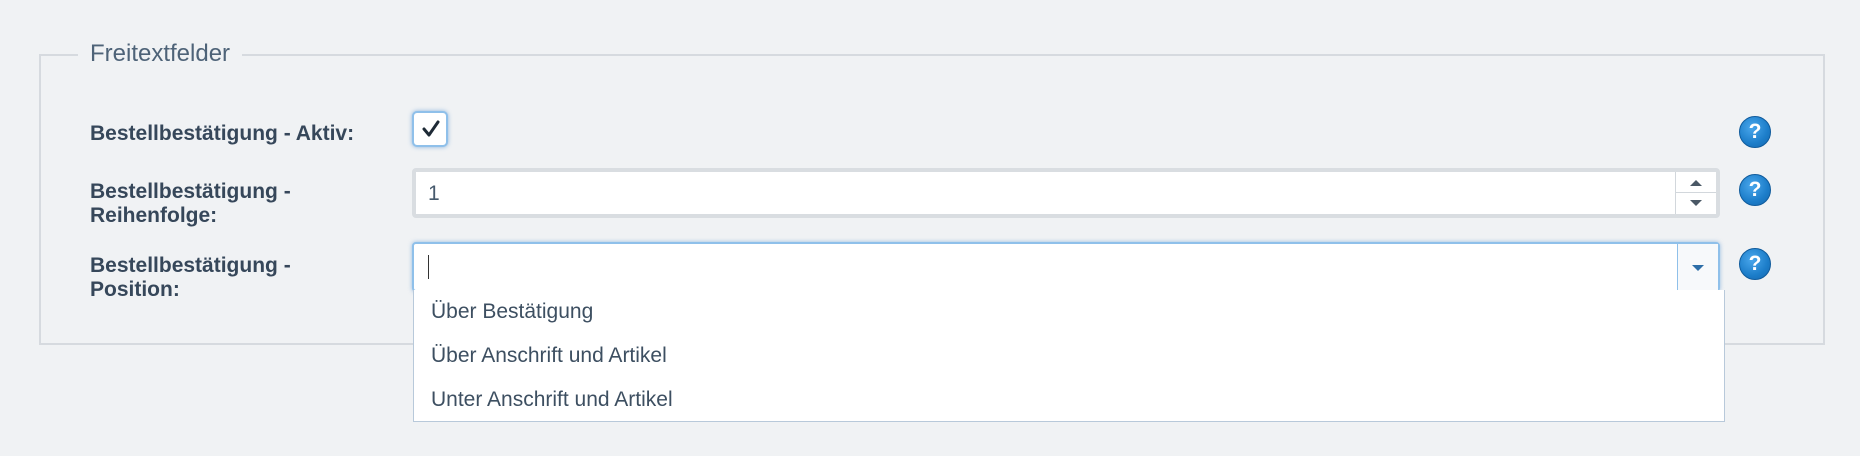  I want to click on help-icon-order: ?, so click(1755, 190).